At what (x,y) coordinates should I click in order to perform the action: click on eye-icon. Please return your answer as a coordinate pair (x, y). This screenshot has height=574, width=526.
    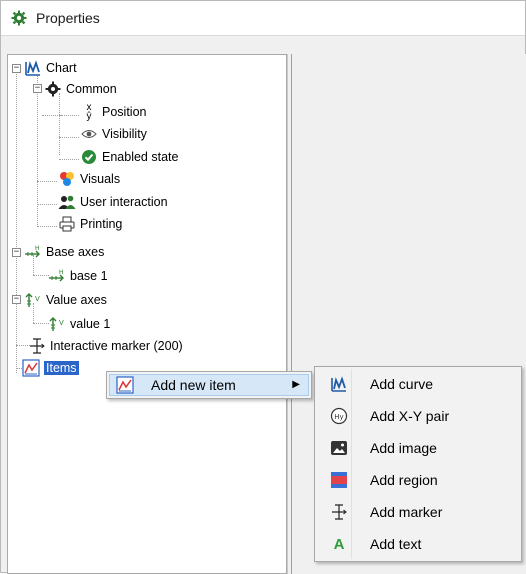
    Looking at the image, I should click on (89, 134).